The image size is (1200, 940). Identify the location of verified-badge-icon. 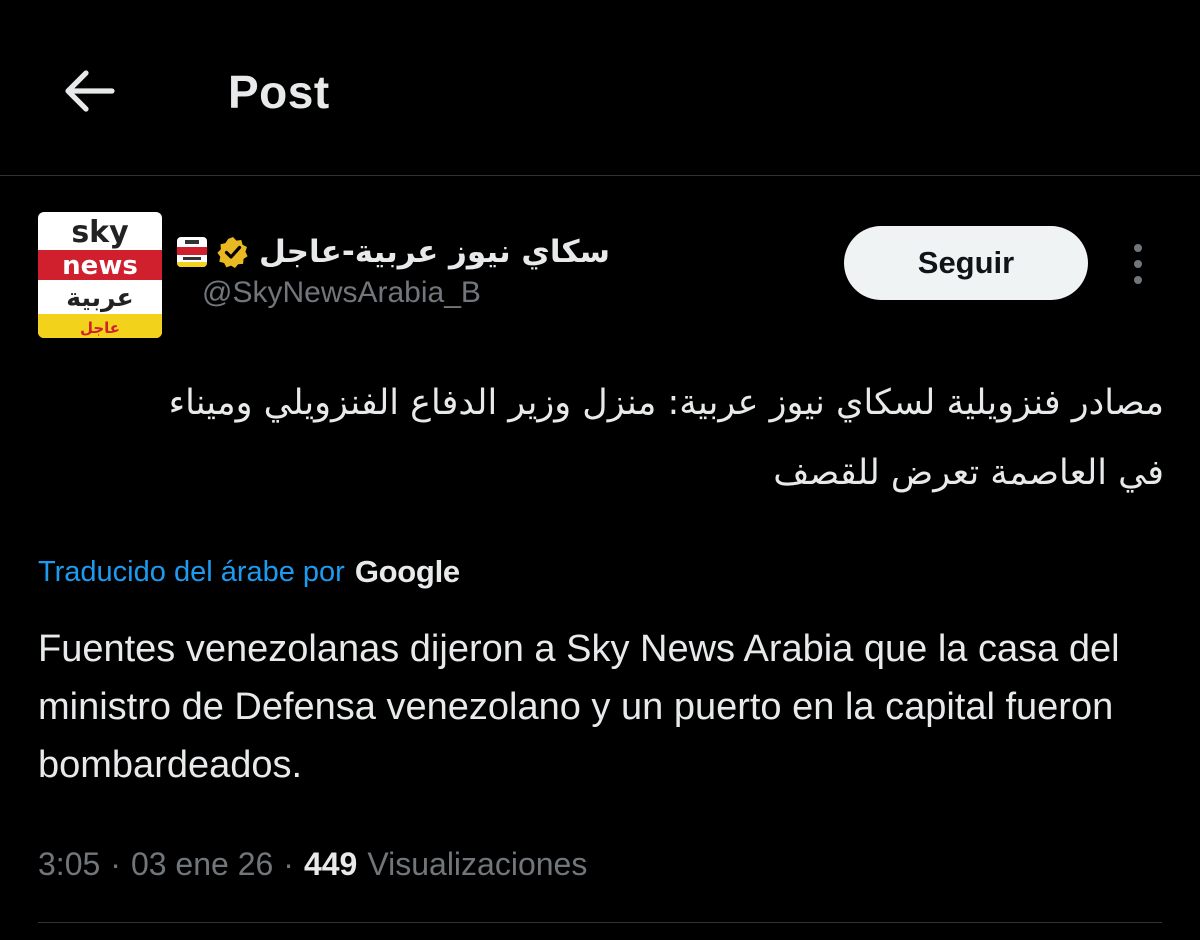
(233, 252).